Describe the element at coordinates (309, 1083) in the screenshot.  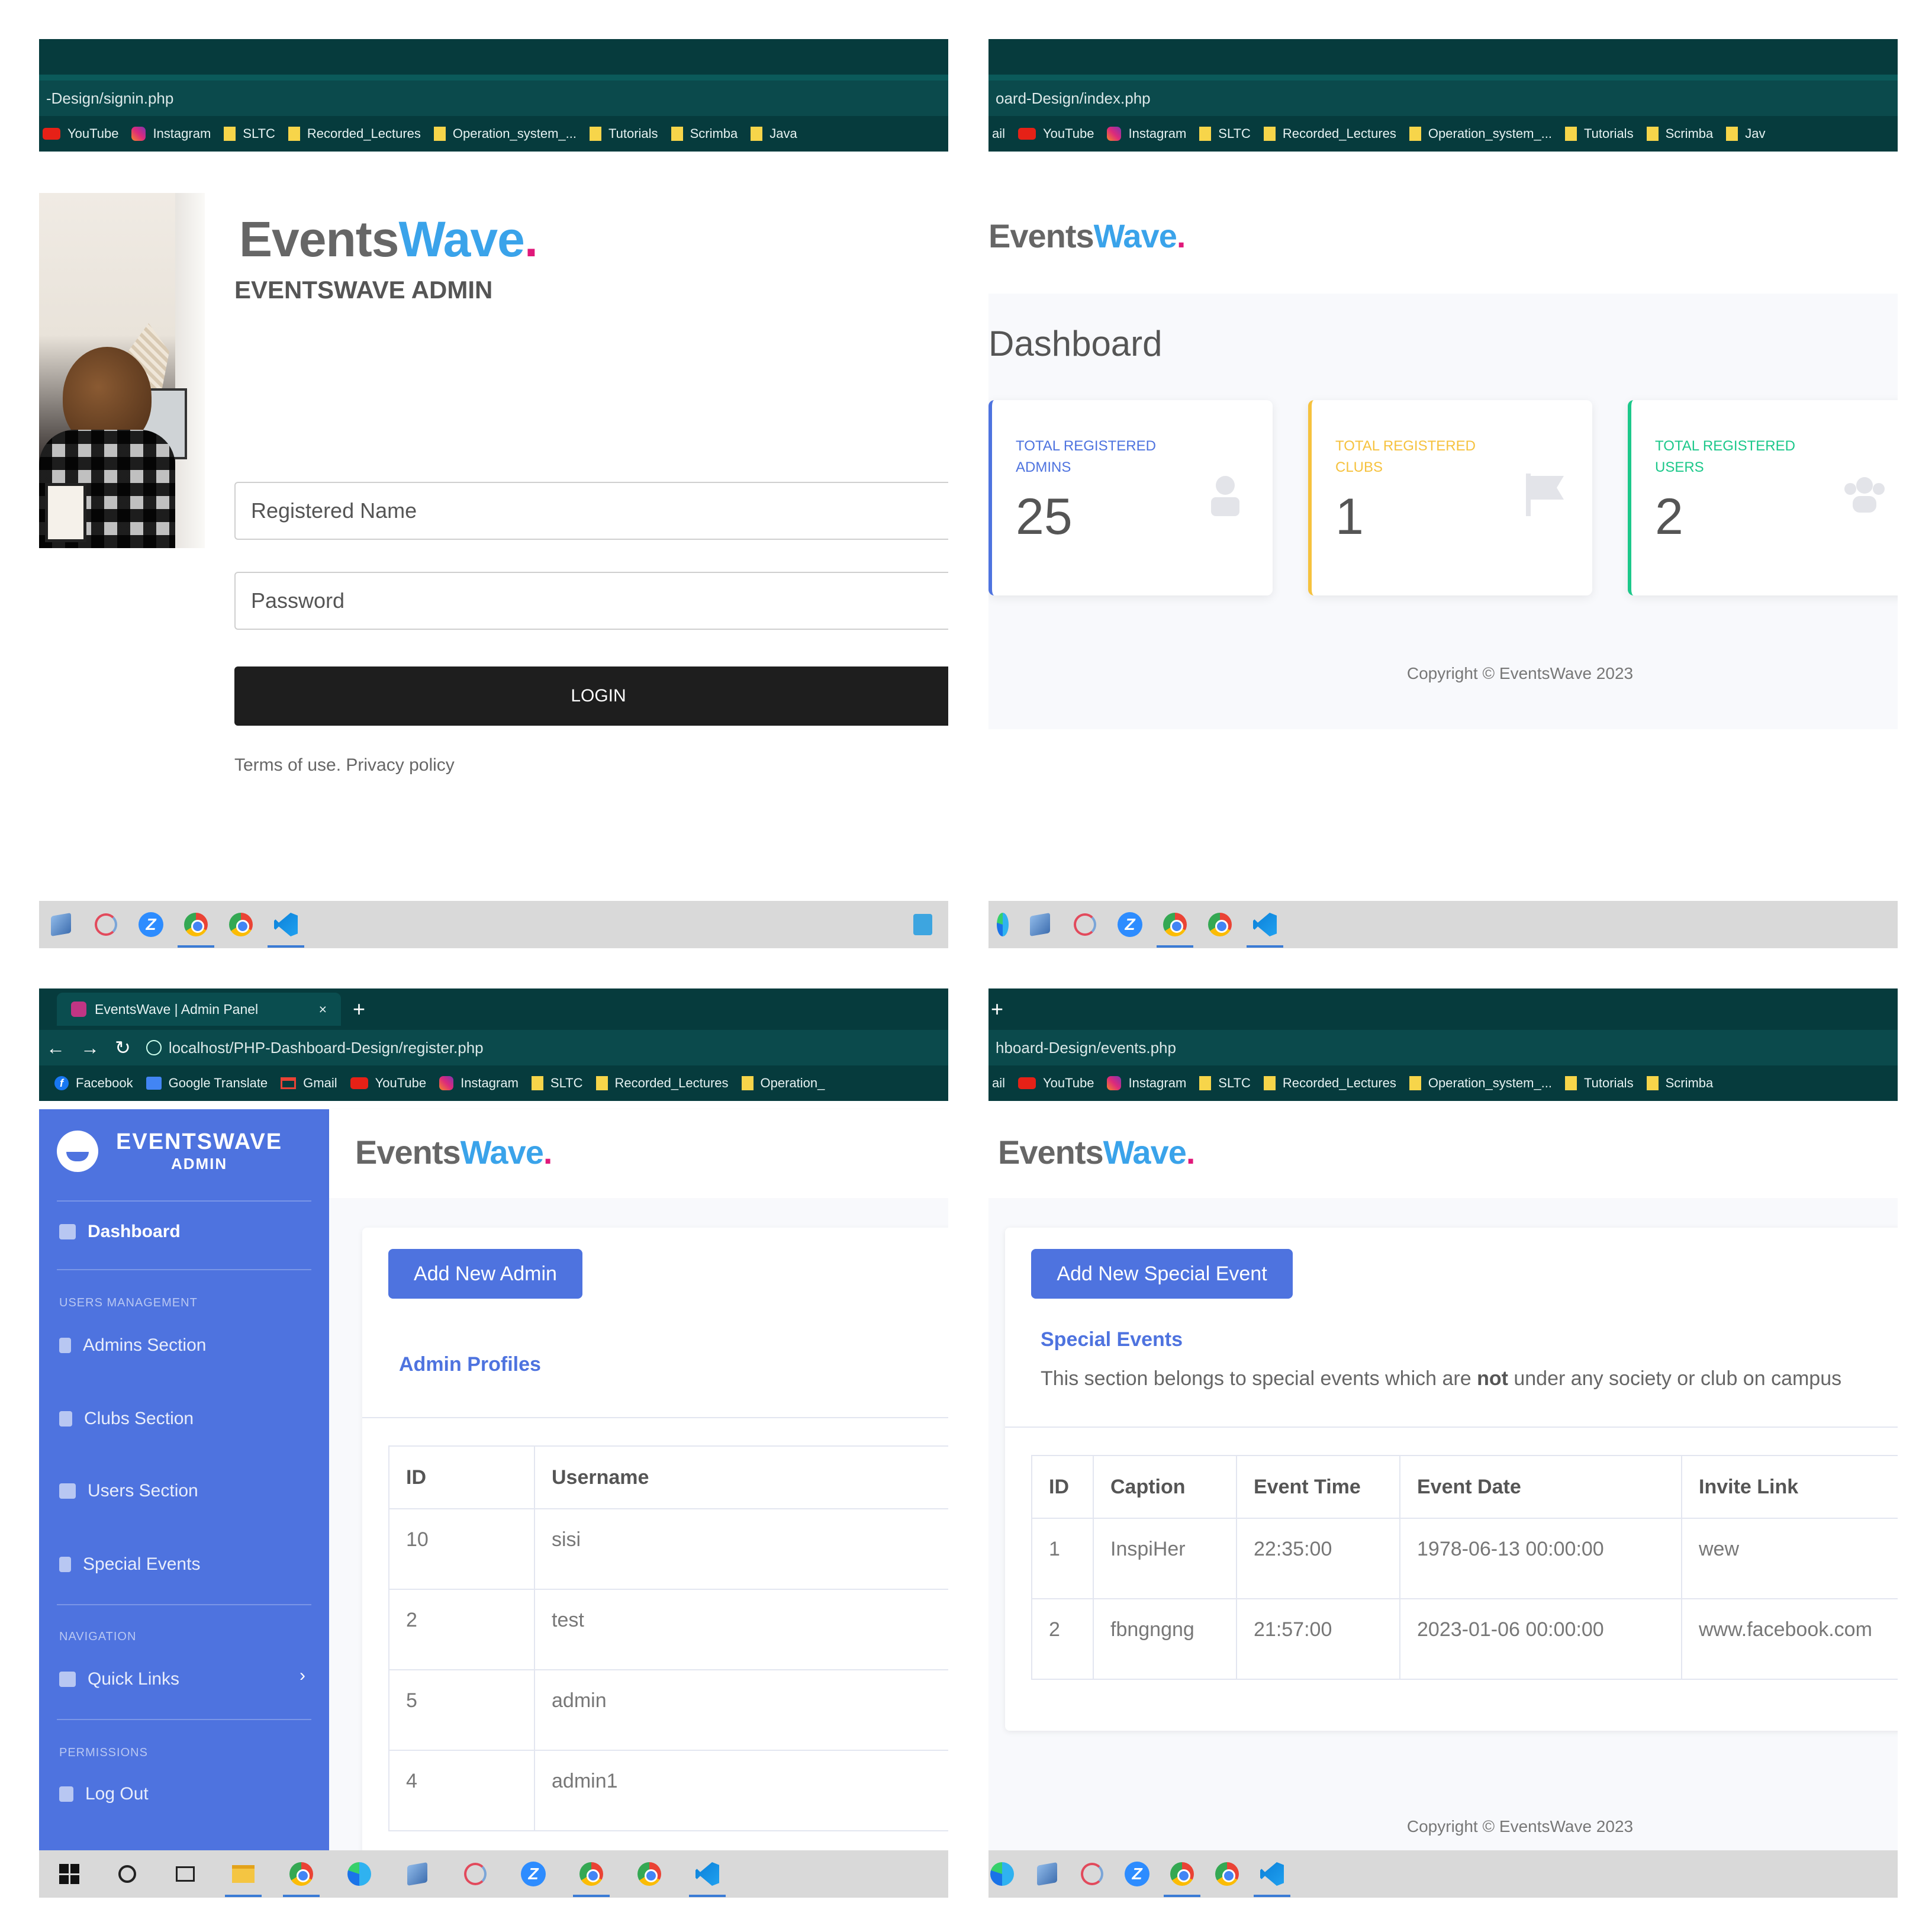
I see `bookmark-gmail: Gmail` at that location.